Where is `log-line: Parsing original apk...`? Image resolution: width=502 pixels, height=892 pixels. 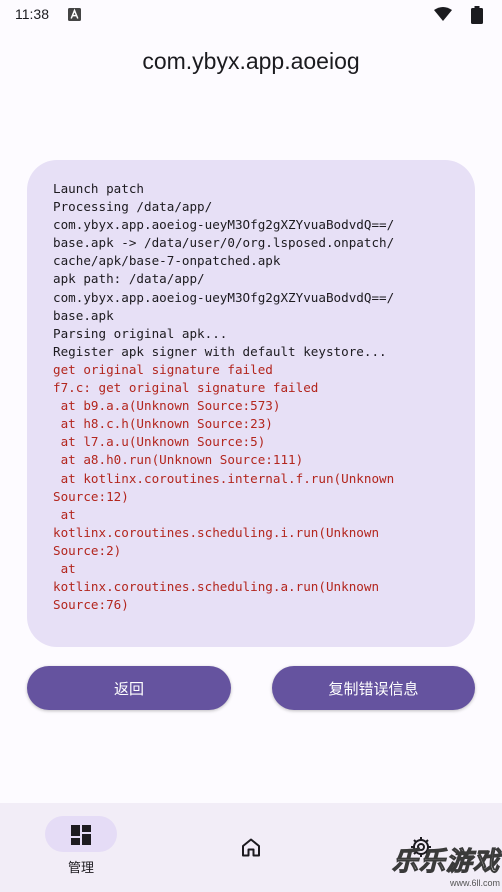 log-line: Parsing original apk... is located at coordinates (140, 333).